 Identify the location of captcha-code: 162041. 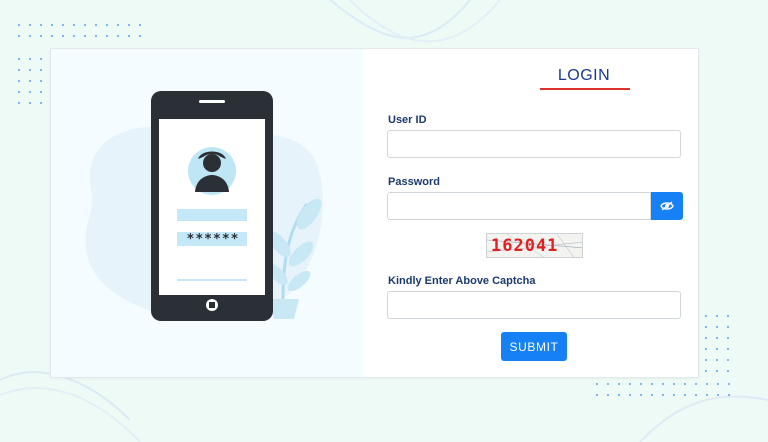
(525, 246).